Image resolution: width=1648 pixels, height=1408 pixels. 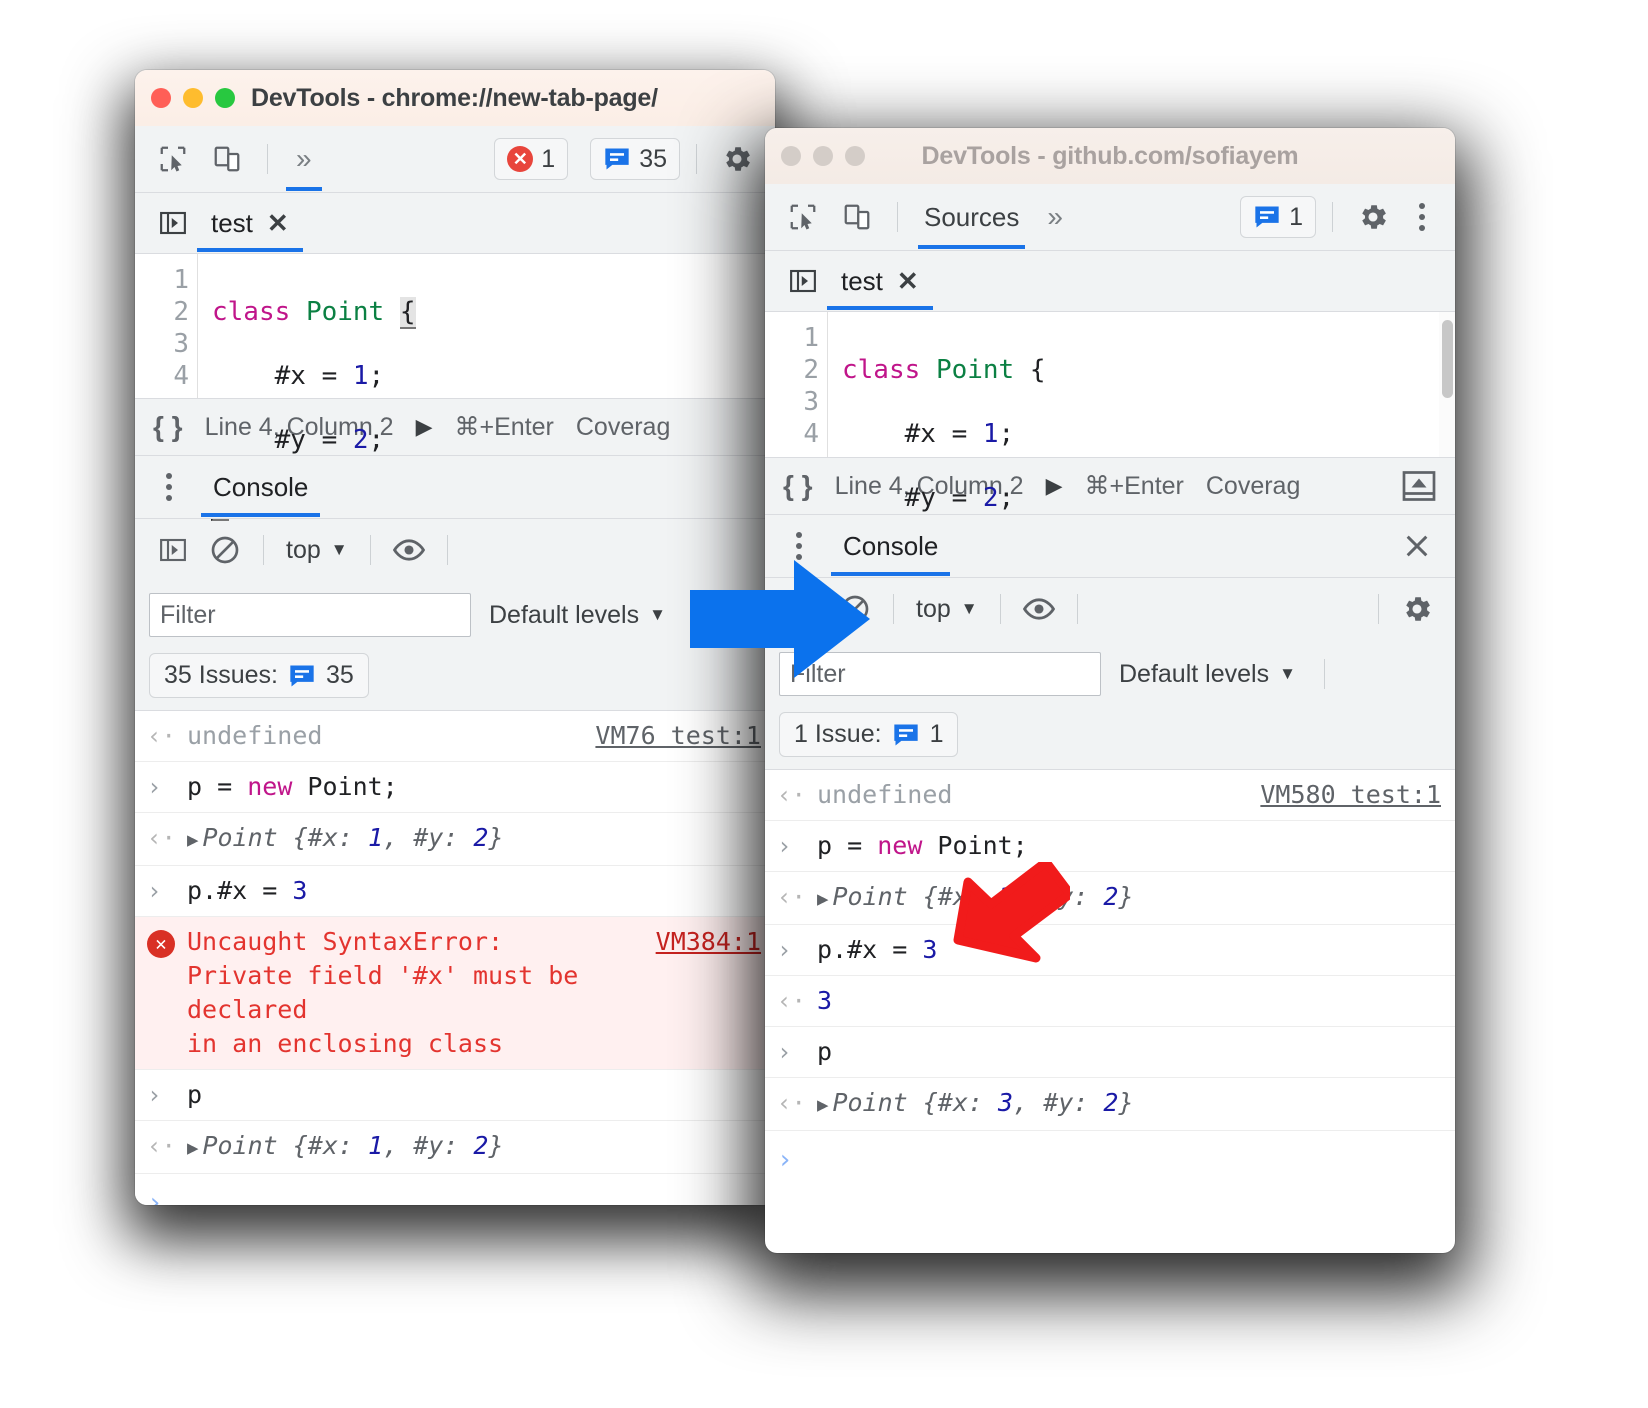 What do you see at coordinates (455, 98) in the screenshot?
I see `left-titlebar: DevTools - chrome://new-tab-page/` at bounding box center [455, 98].